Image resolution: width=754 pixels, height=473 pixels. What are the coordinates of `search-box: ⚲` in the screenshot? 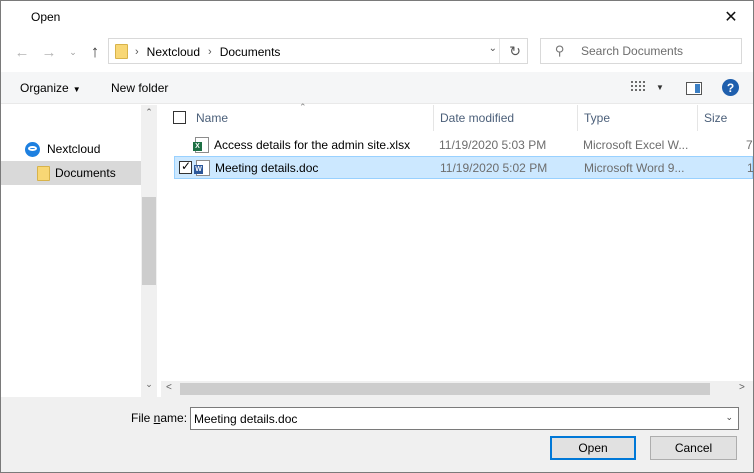 It's located at (641, 51).